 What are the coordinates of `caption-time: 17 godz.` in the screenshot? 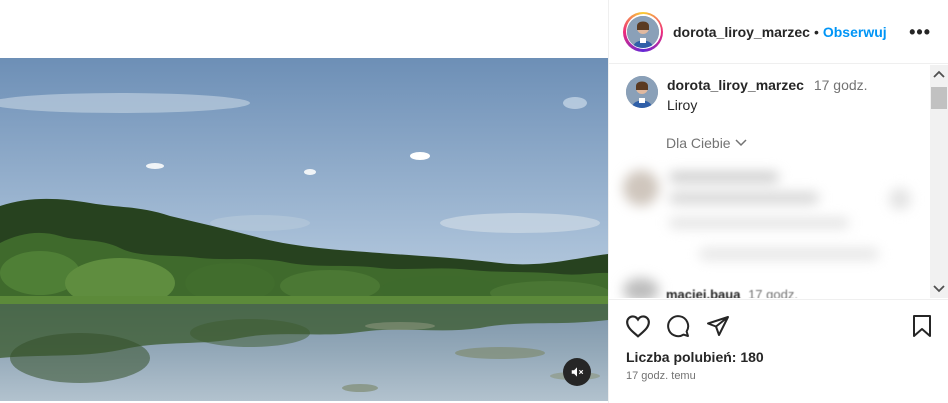 It's located at (840, 85).